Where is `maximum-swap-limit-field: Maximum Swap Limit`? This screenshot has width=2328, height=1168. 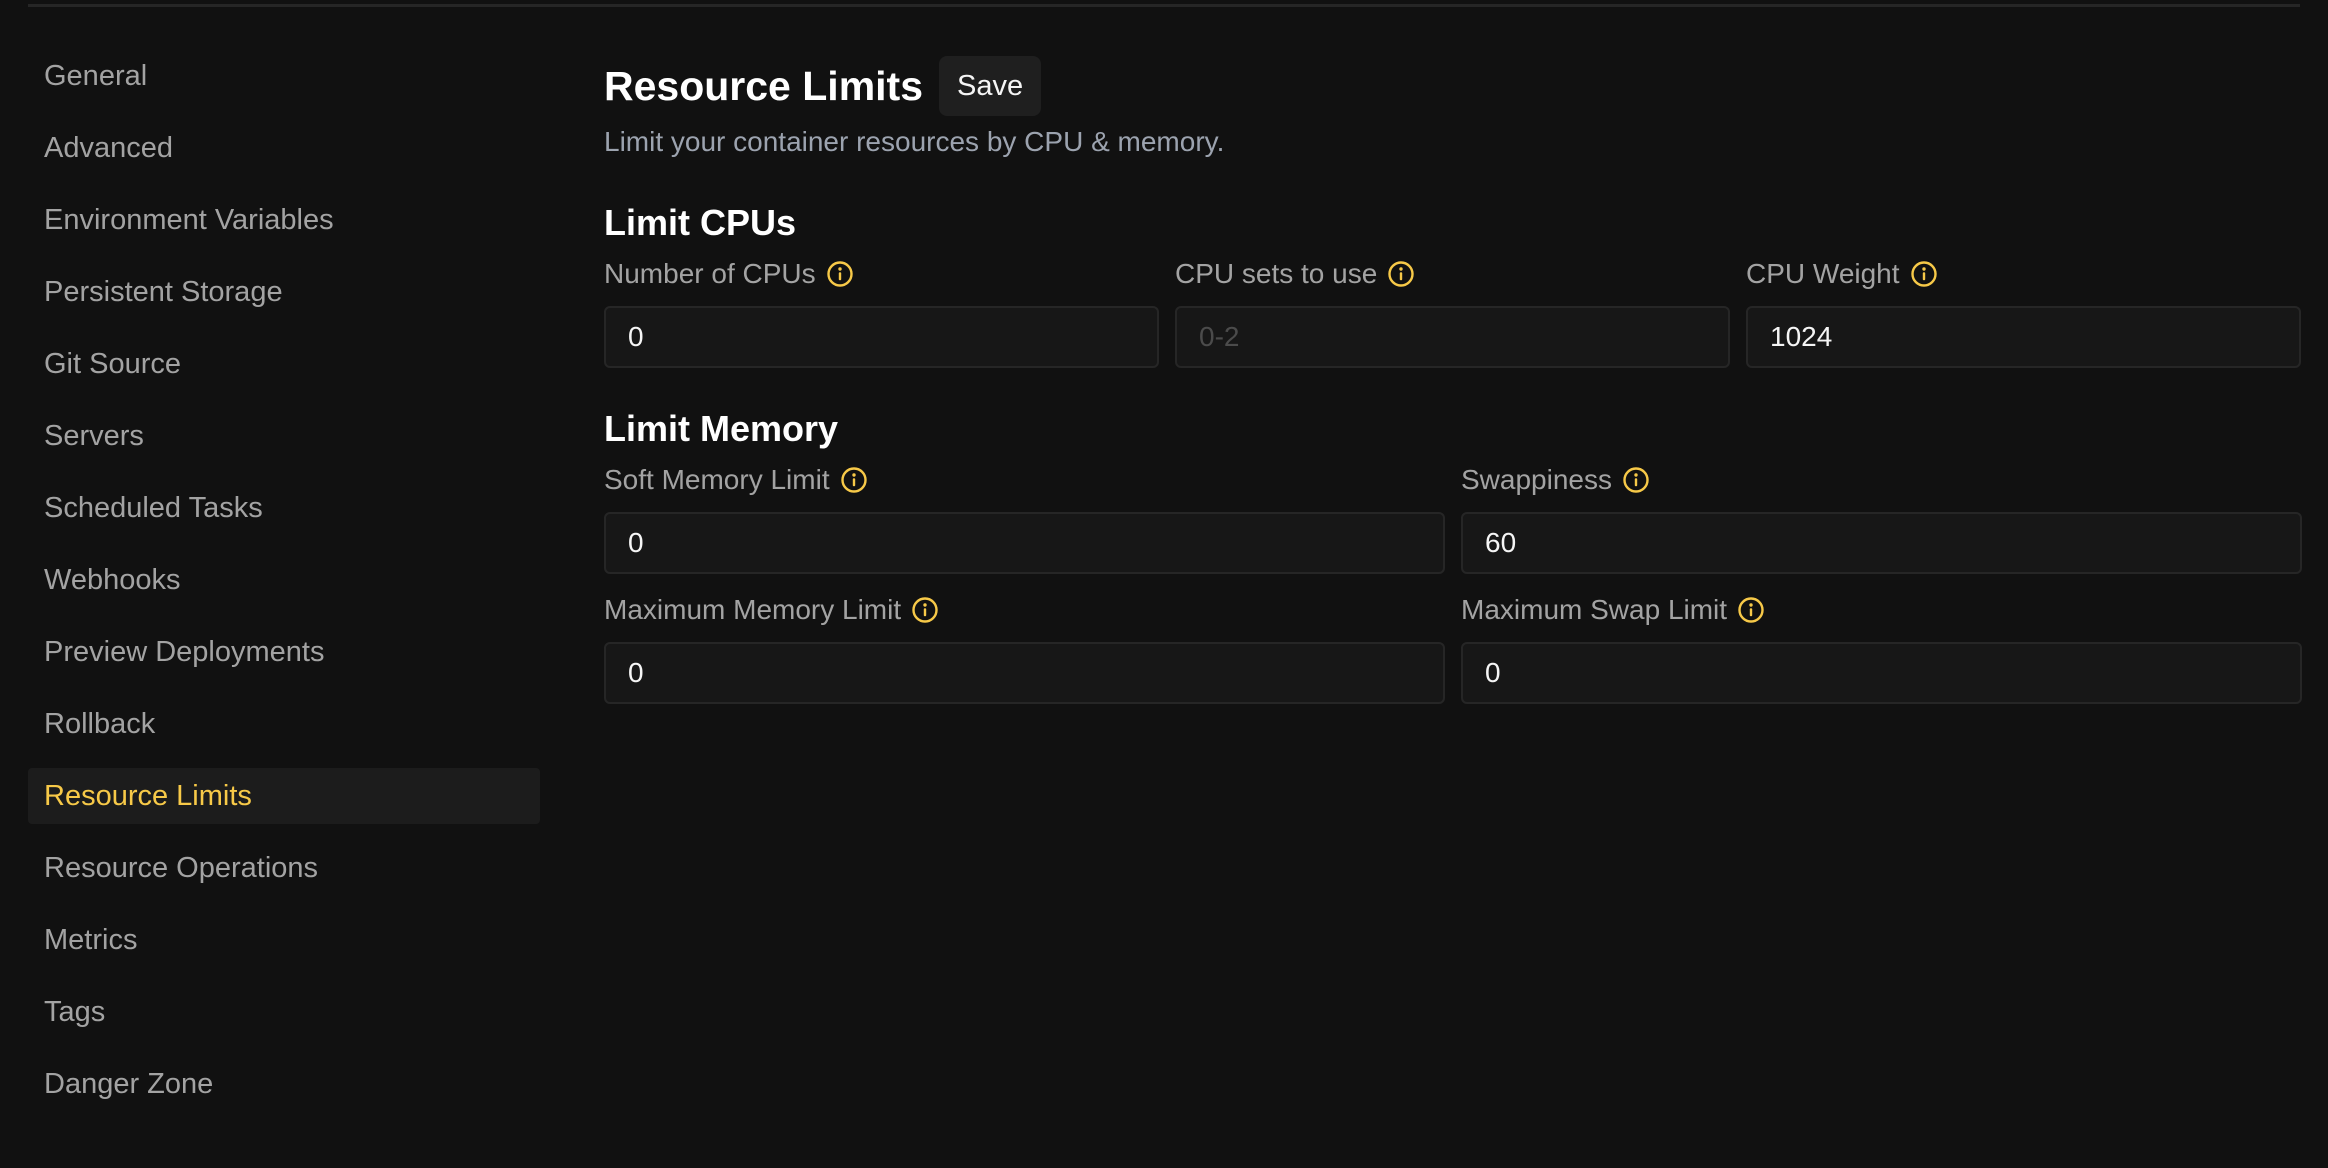 maximum-swap-limit-field: Maximum Swap Limit is located at coordinates (1881, 647).